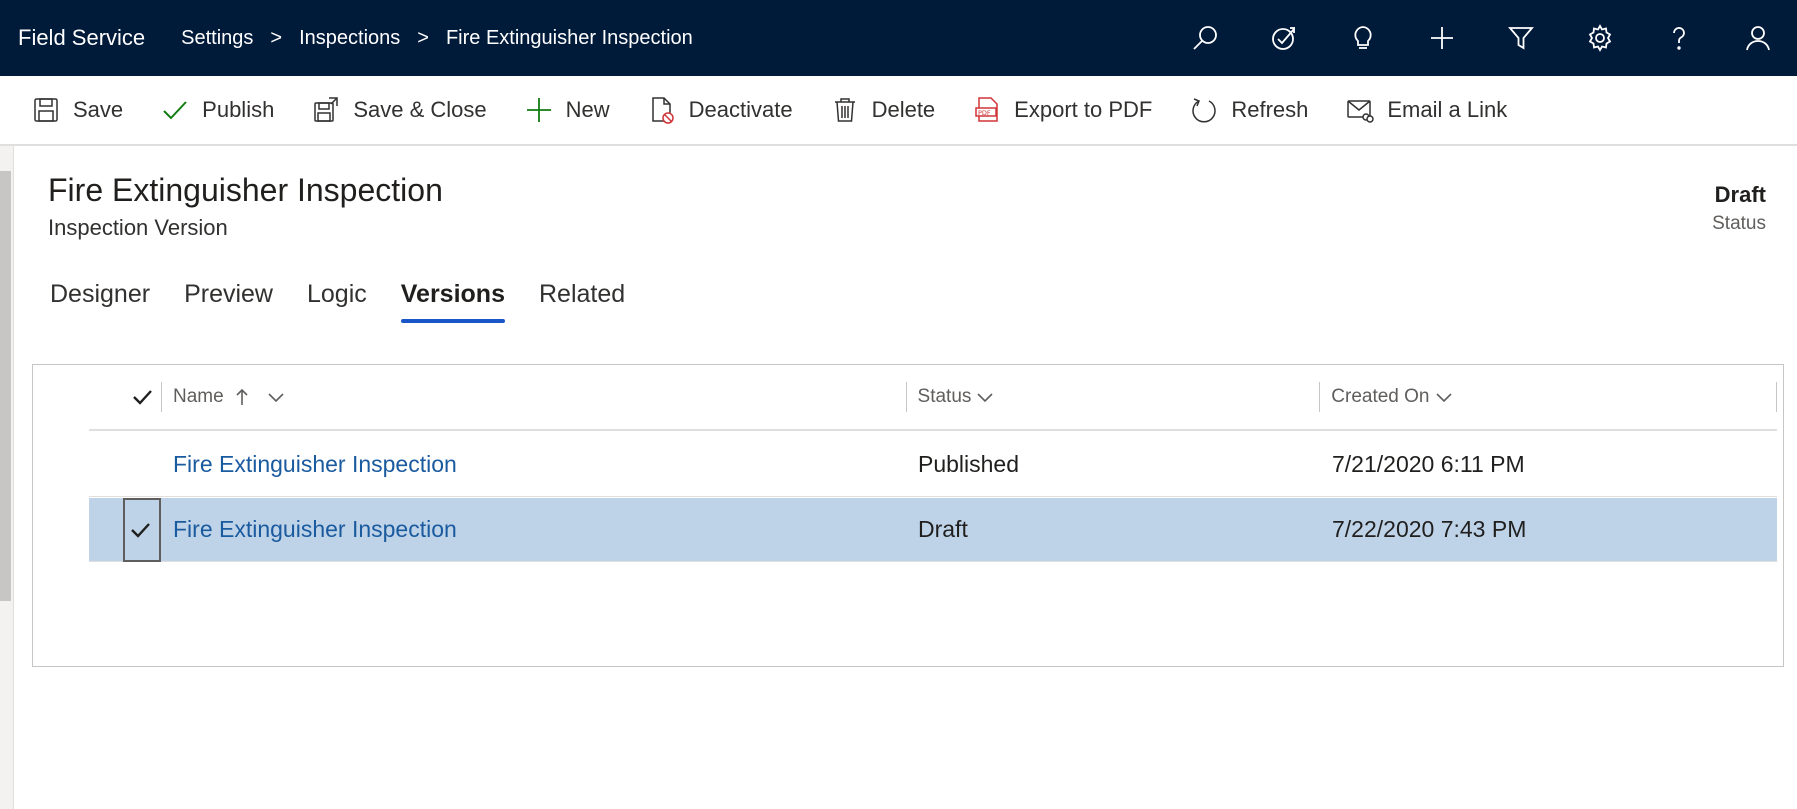 The width and height of the screenshot is (1797, 809). Describe the element at coordinates (533, 397) in the screenshot. I see `column-header-name: Name` at that location.